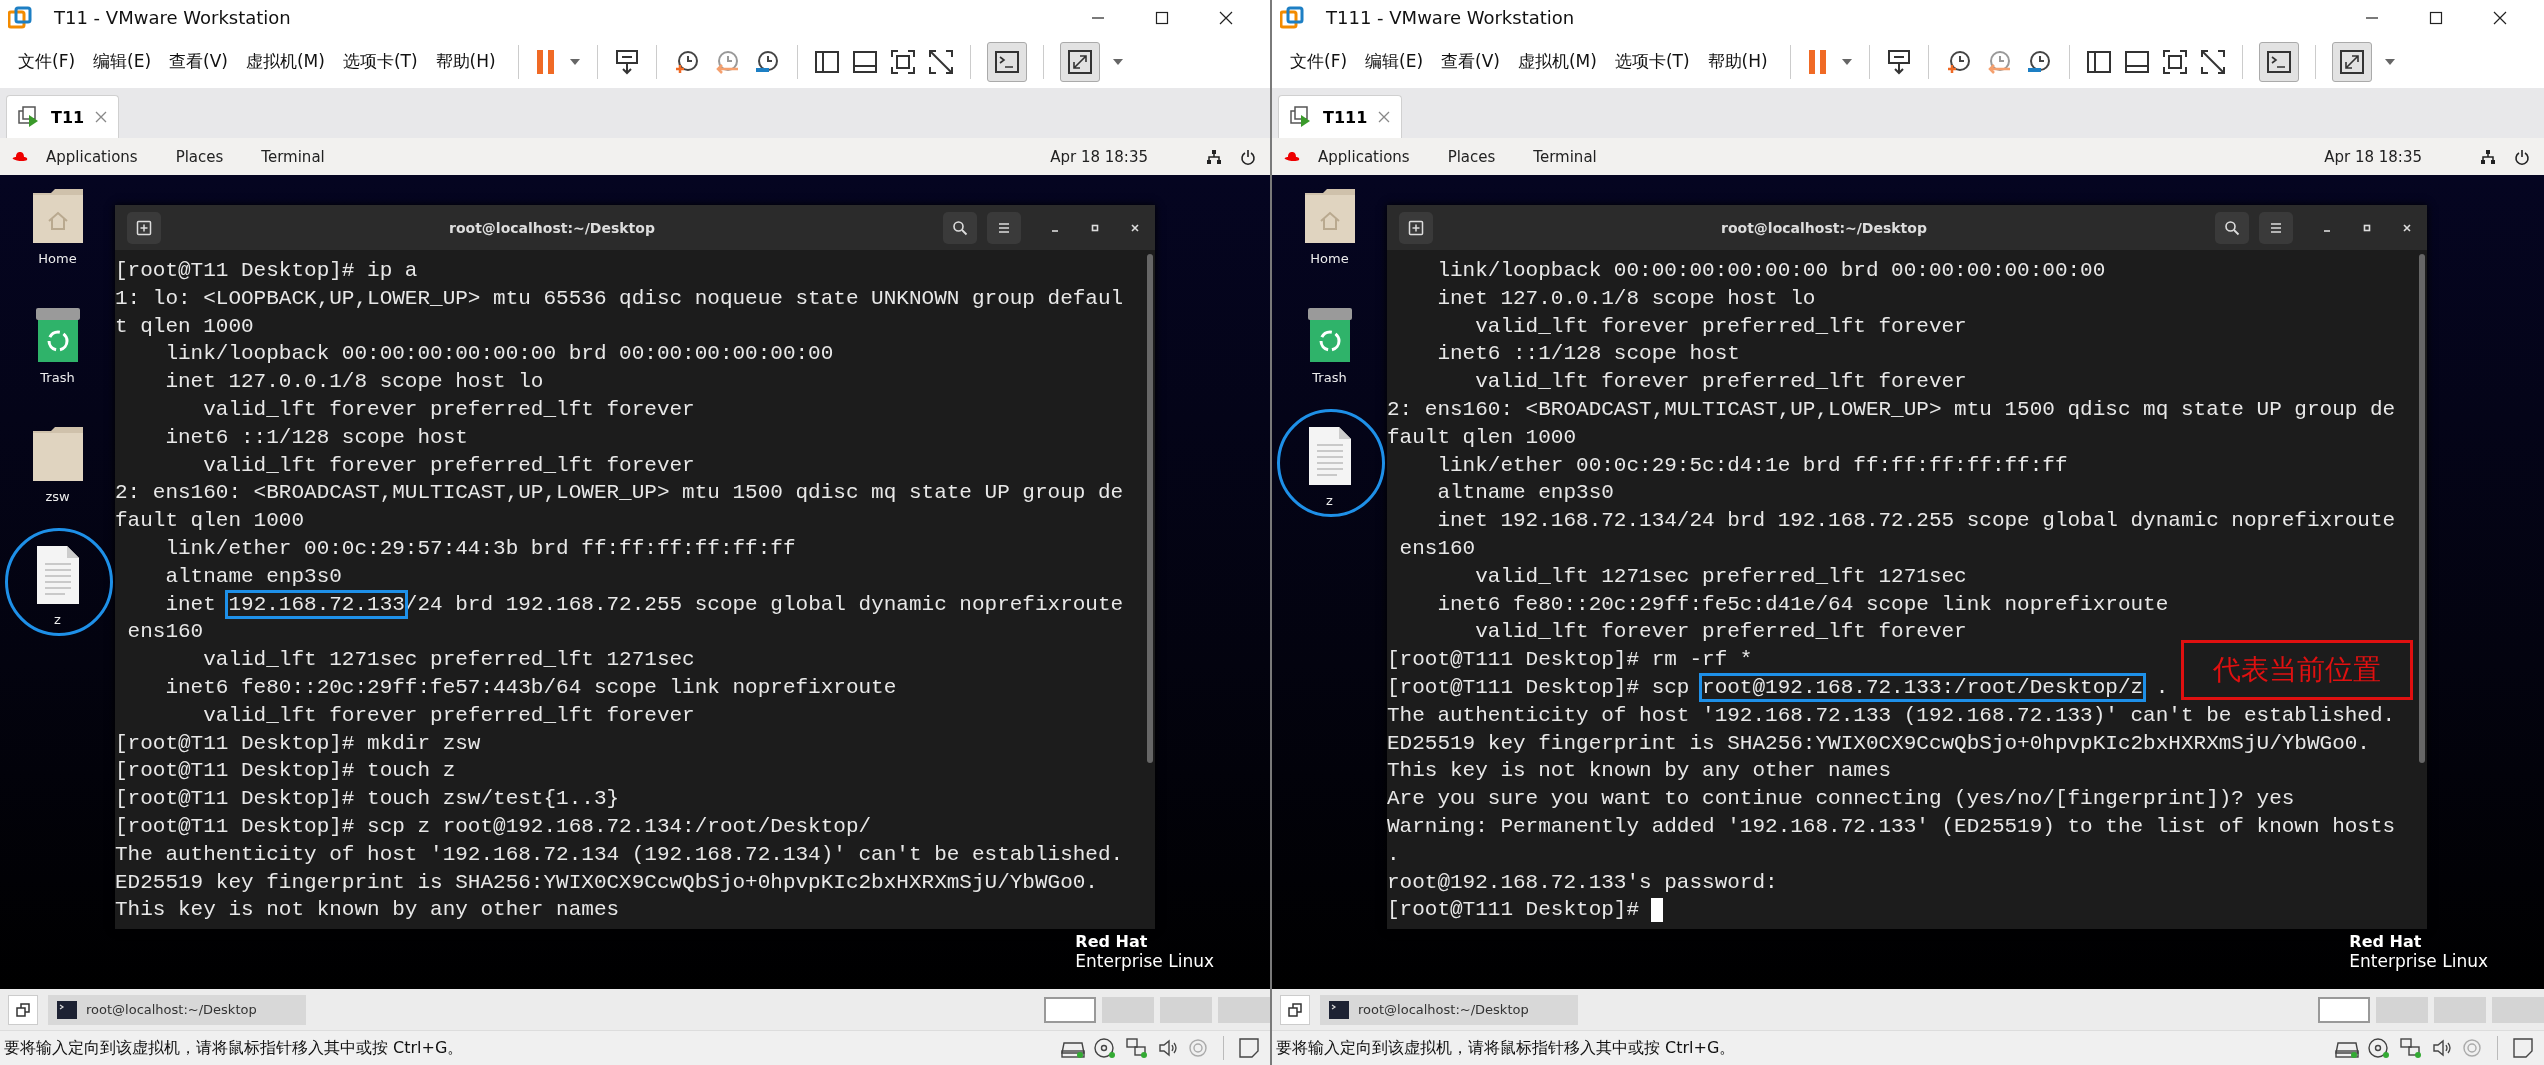 The width and height of the screenshot is (2544, 1065). What do you see at coordinates (253, 576) in the screenshot?
I see `terminal-line: altname enp3s0` at bounding box center [253, 576].